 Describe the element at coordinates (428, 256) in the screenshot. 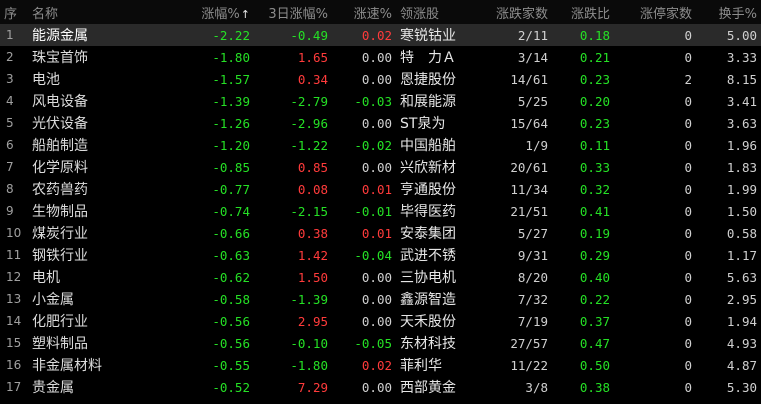

I see `leading-stock: 武进不锈` at that location.